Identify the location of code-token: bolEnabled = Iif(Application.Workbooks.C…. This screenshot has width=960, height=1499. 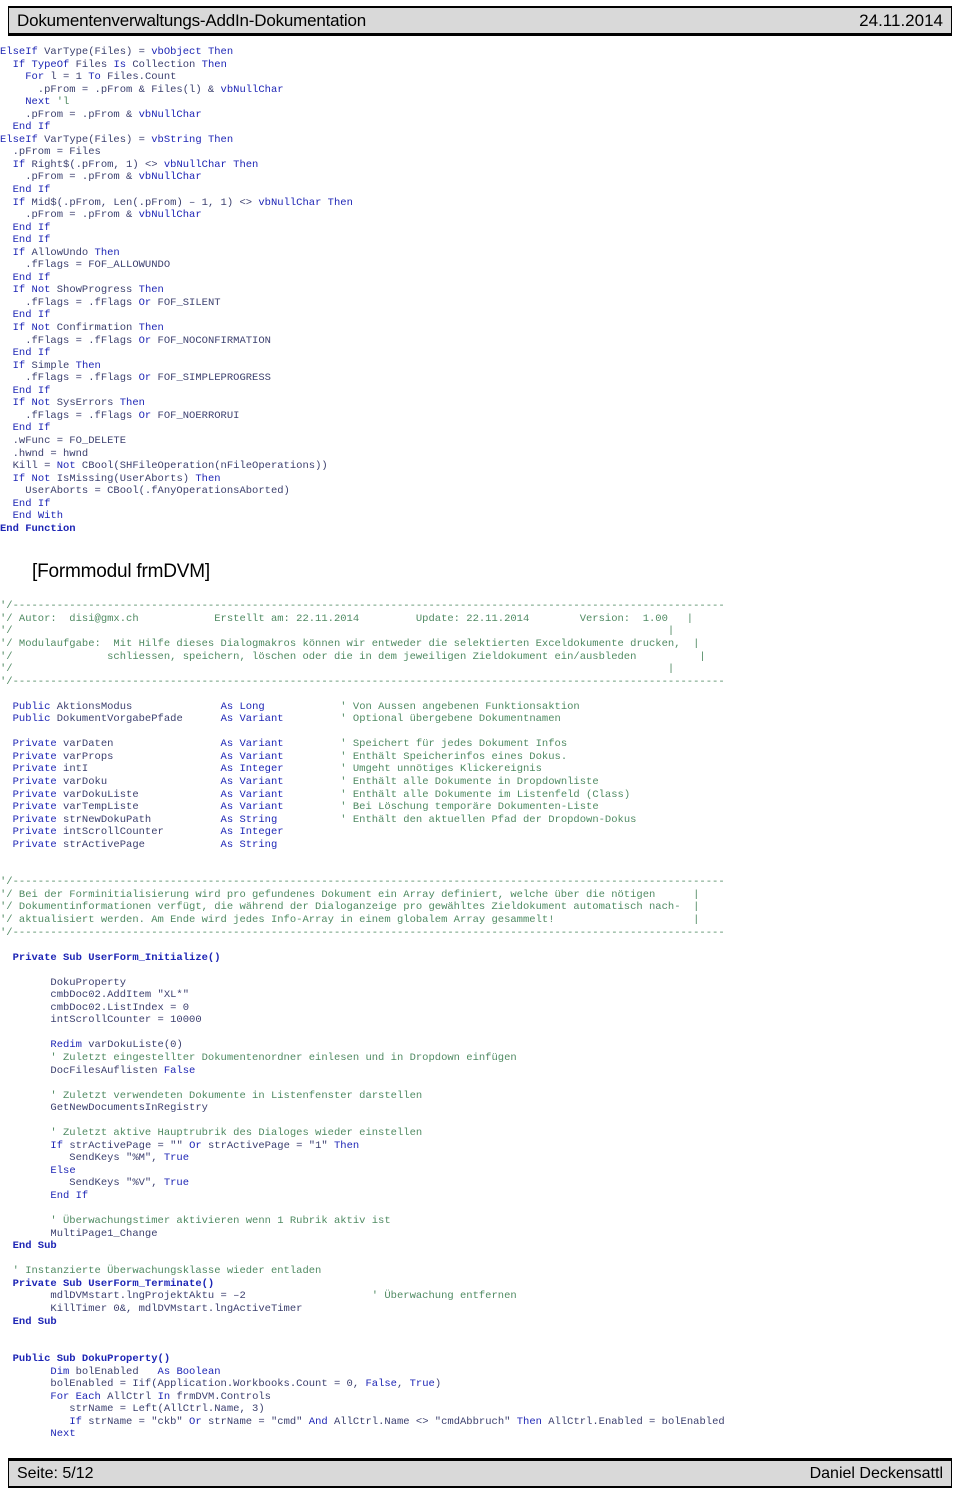
(183, 1384).